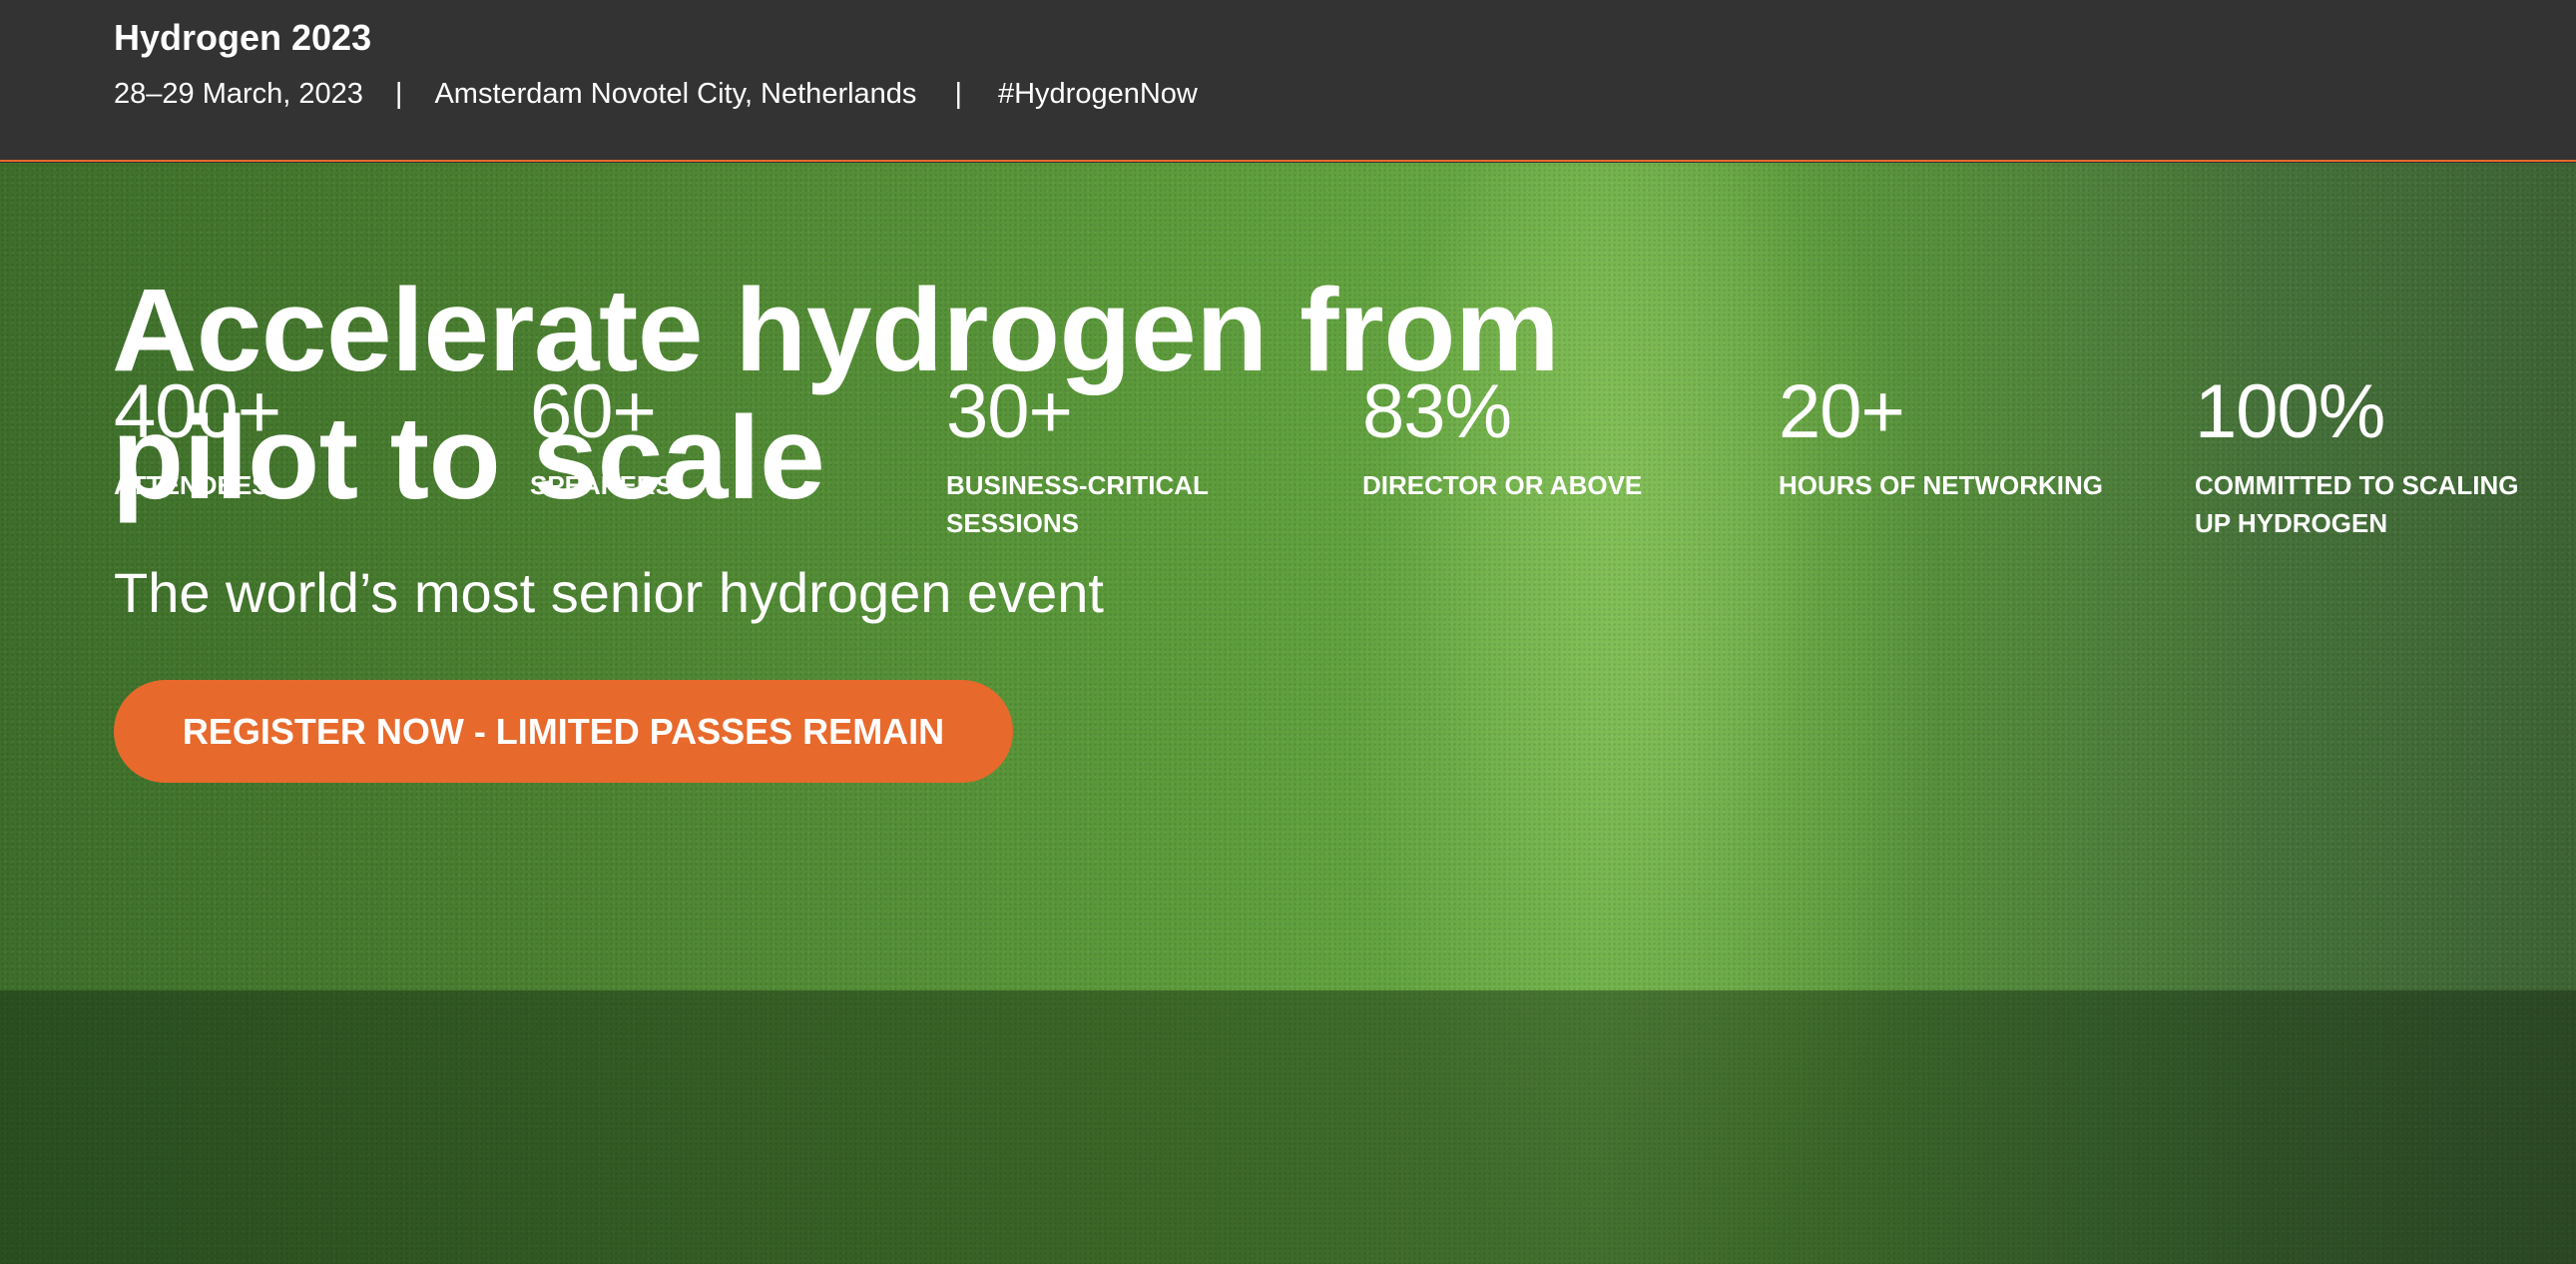 The image size is (2576, 1264). Describe the element at coordinates (1842, 411) in the screenshot. I see `stat-value: 20+` at that location.